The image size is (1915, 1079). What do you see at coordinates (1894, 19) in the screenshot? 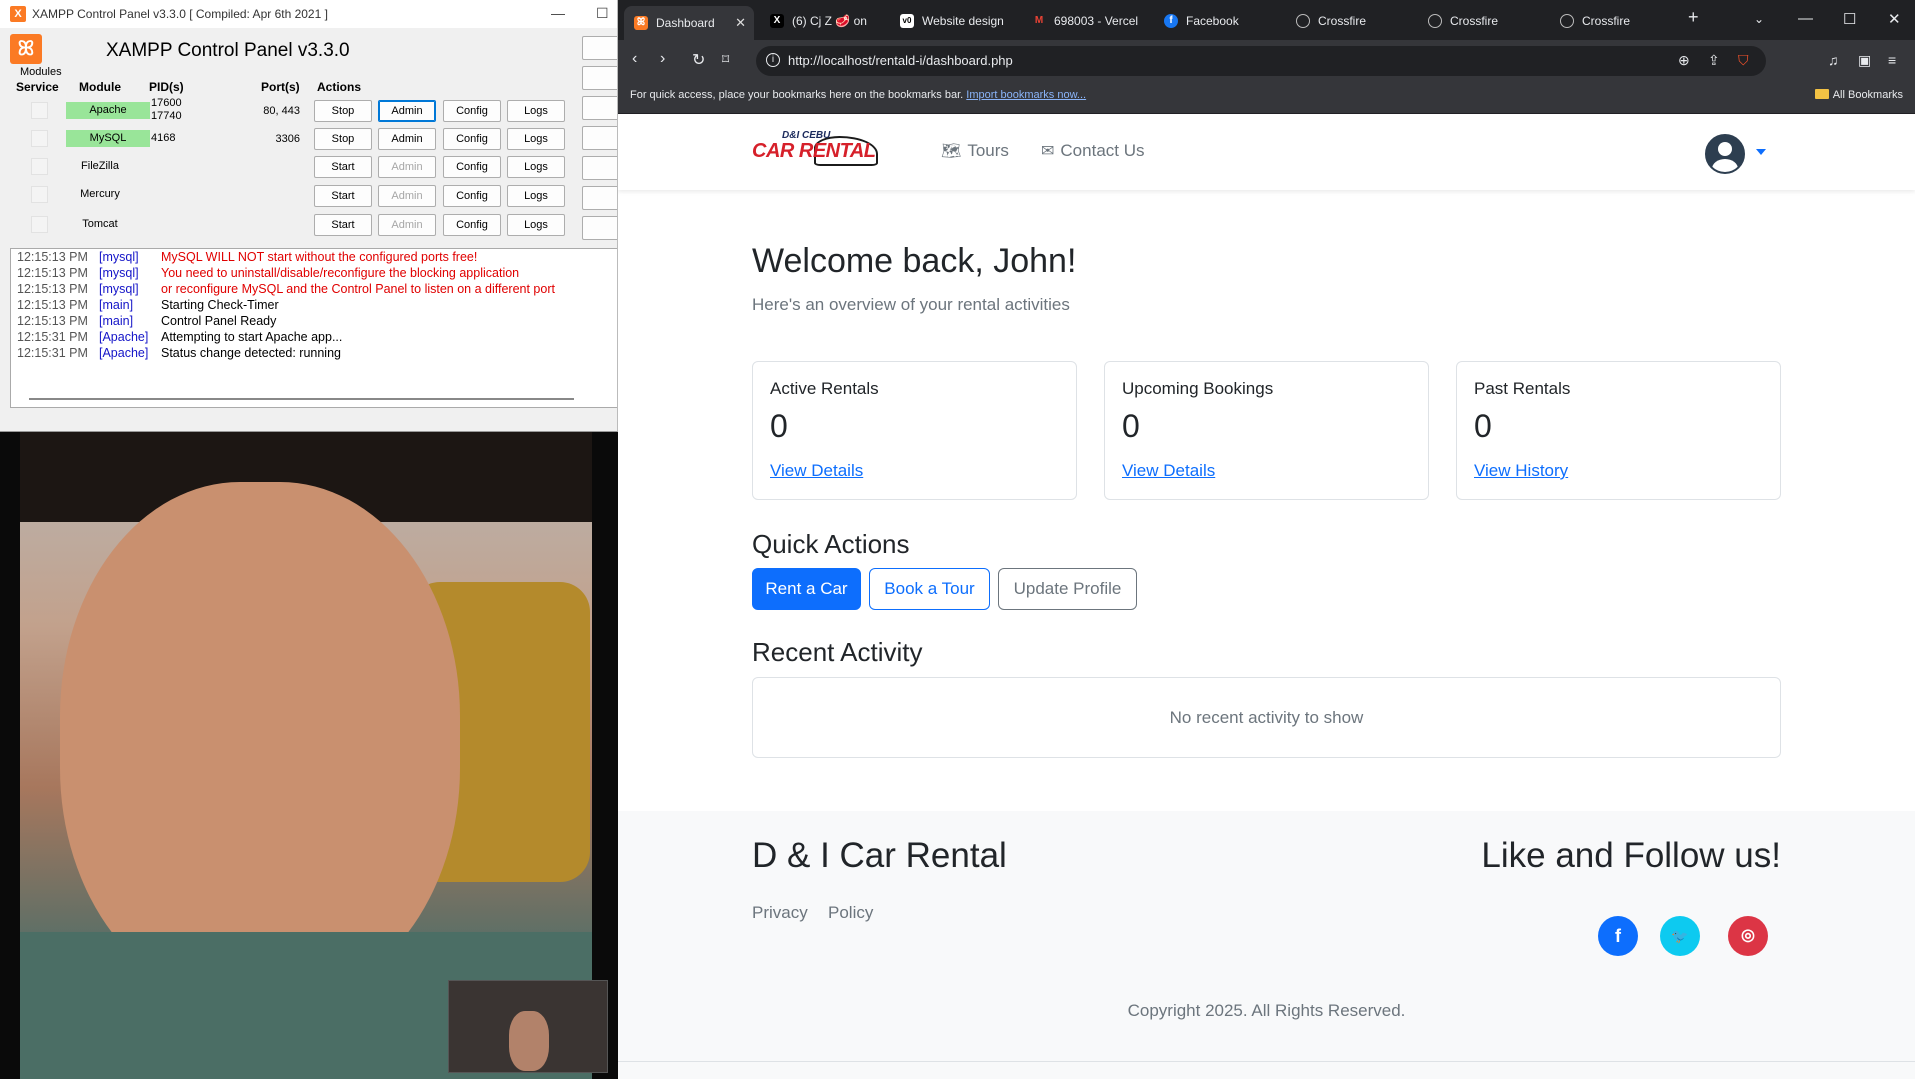
I see `close-window-icon: ✕` at bounding box center [1894, 19].